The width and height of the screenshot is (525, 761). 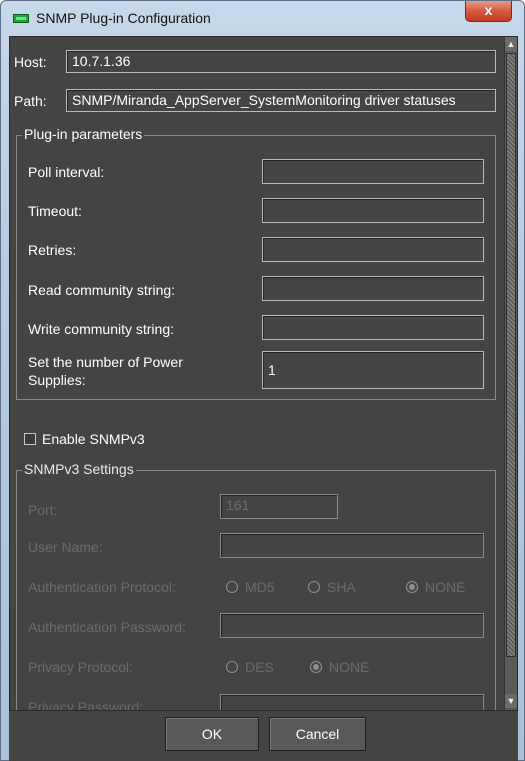 I want to click on monitor-icon, so click(x=21, y=18).